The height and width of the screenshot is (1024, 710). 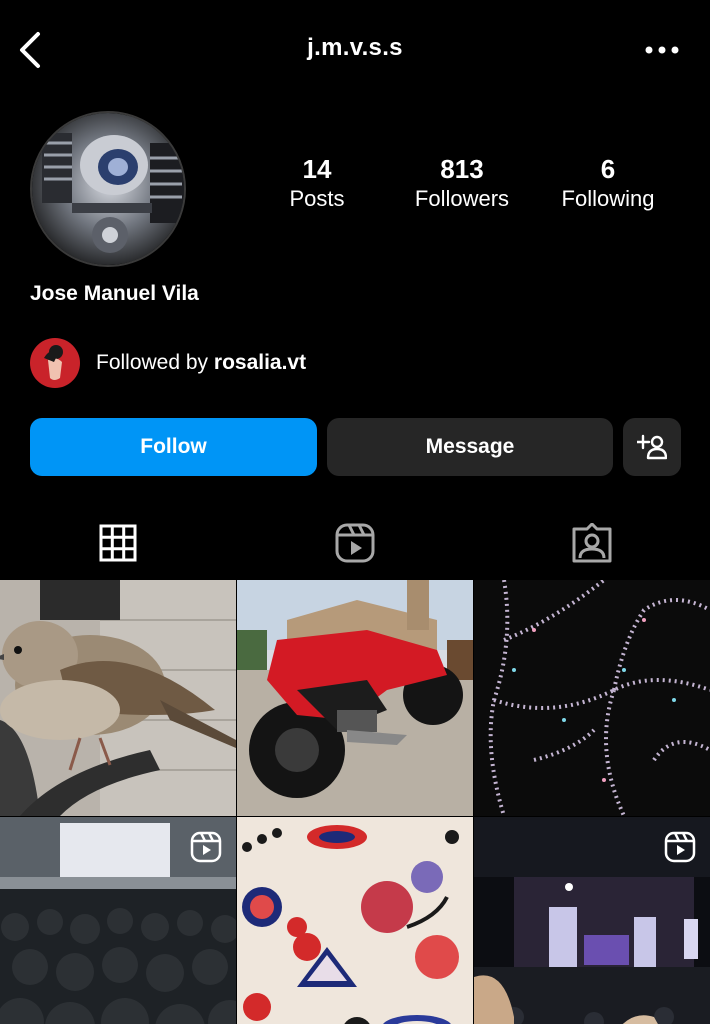 What do you see at coordinates (55, 363) in the screenshot?
I see `follower-avatar` at bounding box center [55, 363].